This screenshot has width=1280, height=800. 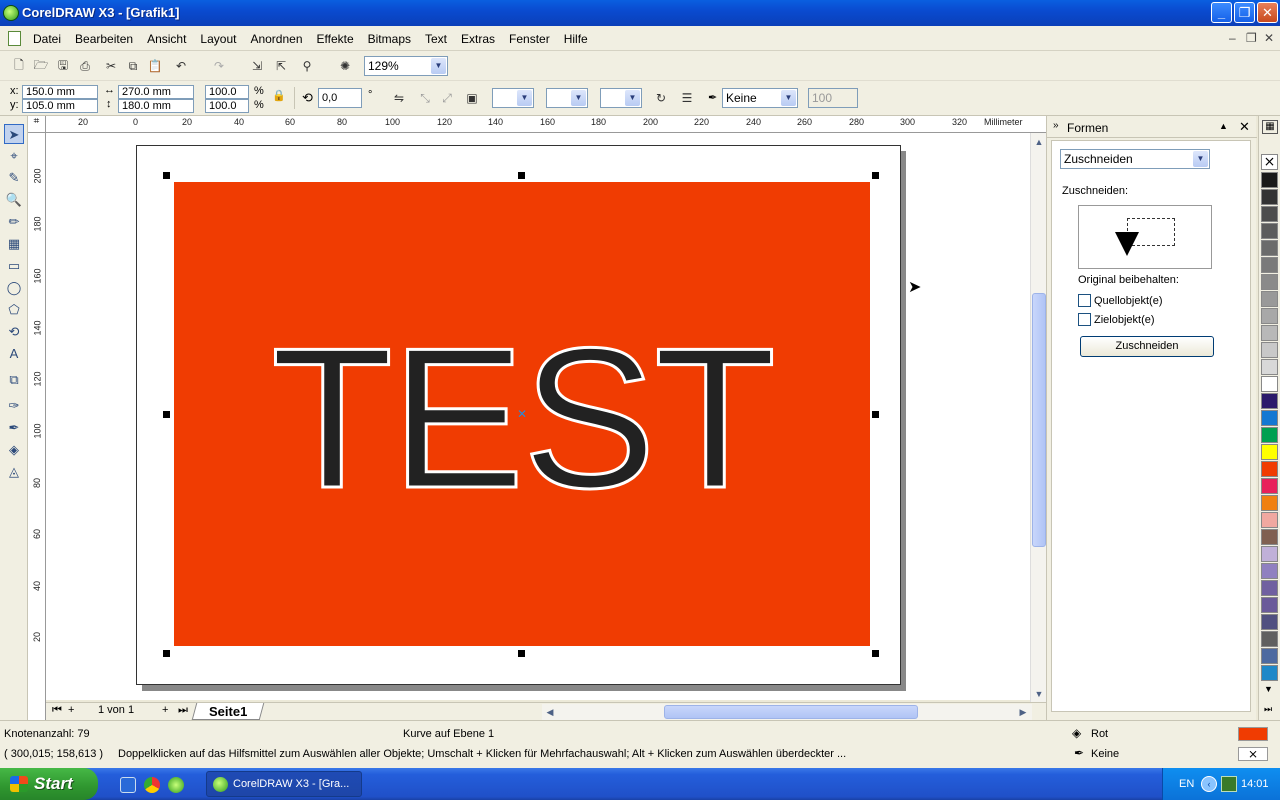 I want to click on minimize-button: _, so click(x=1221, y=12).